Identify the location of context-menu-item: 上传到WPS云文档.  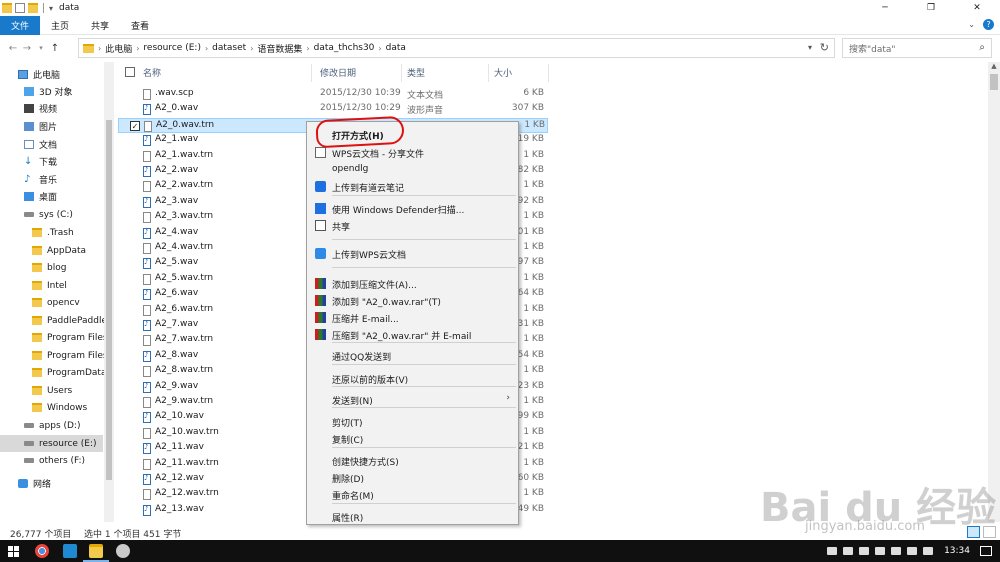
(412, 253).